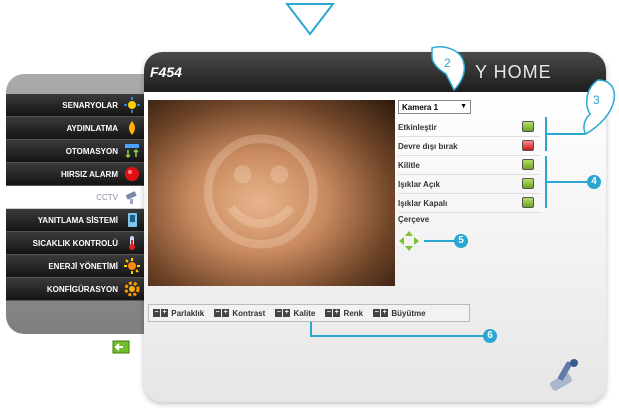 The image size is (619, 408). Describe the element at coordinates (89, 174) in the screenshot. I see `sidebar-item-label: HIRSIZ ALARM` at that location.